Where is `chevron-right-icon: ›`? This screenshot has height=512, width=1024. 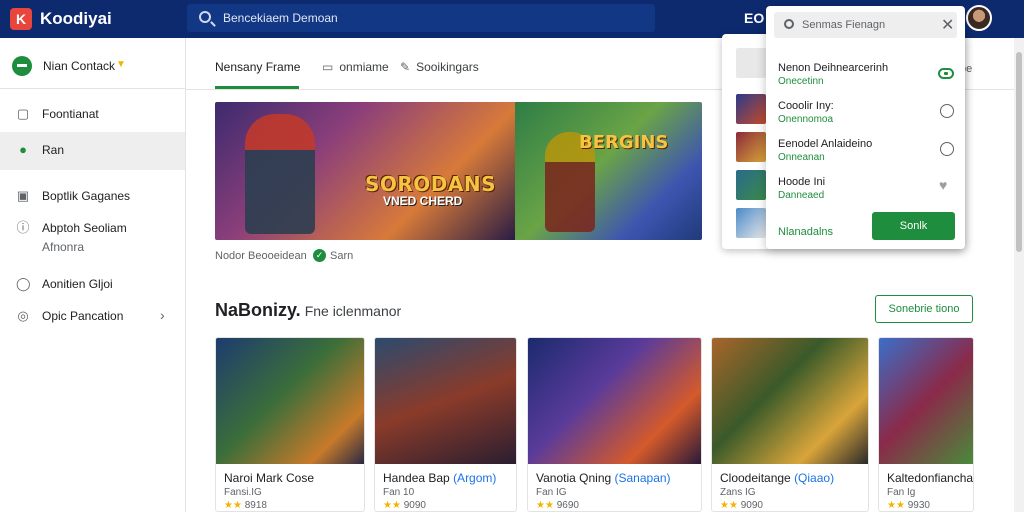
chevron-right-icon: › is located at coordinates (162, 315).